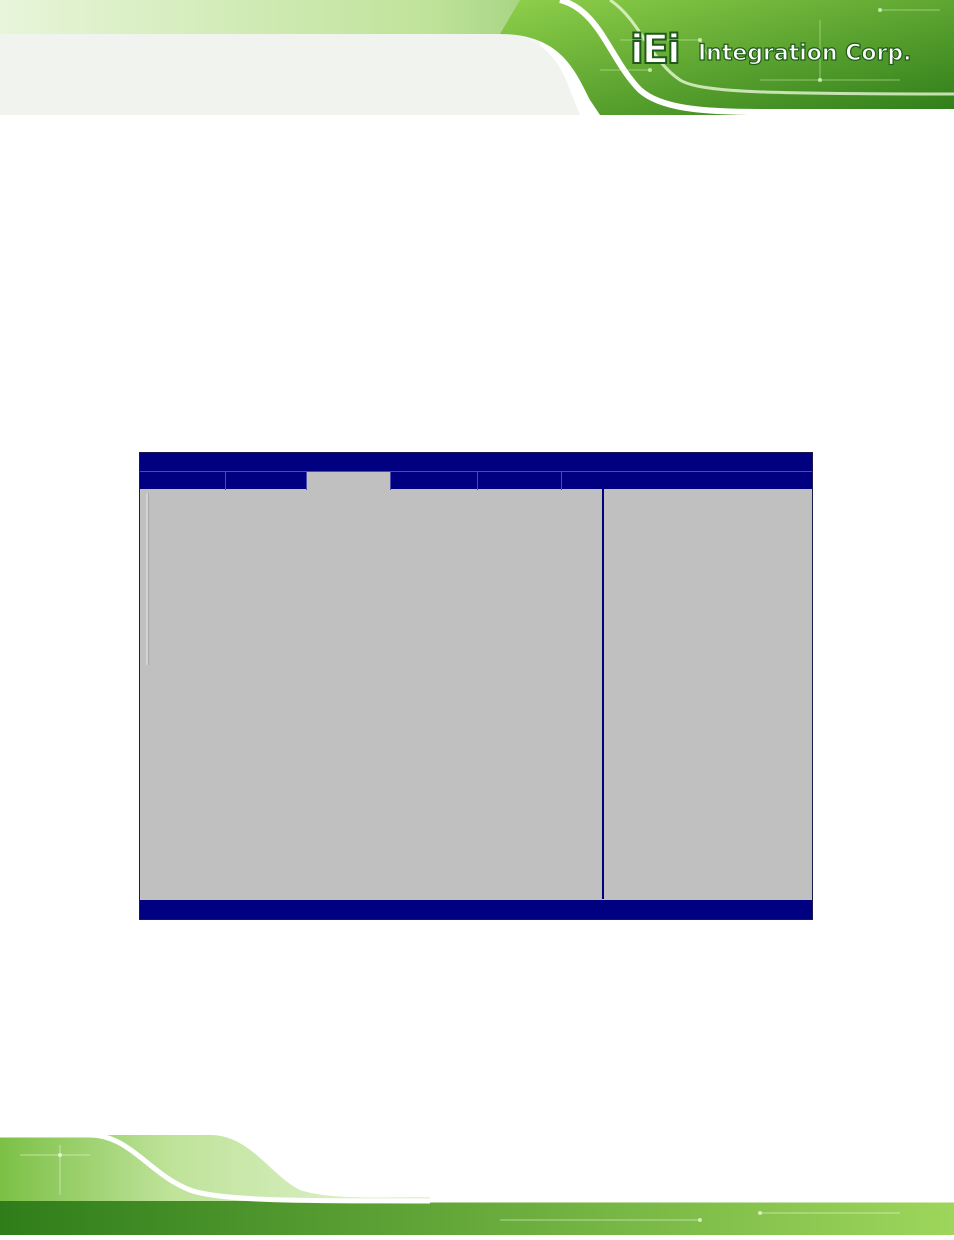  What do you see at coordinates (655, 50) in the screenshot?
I see `logo-mark: iEi` at bounding box center [655, 50].